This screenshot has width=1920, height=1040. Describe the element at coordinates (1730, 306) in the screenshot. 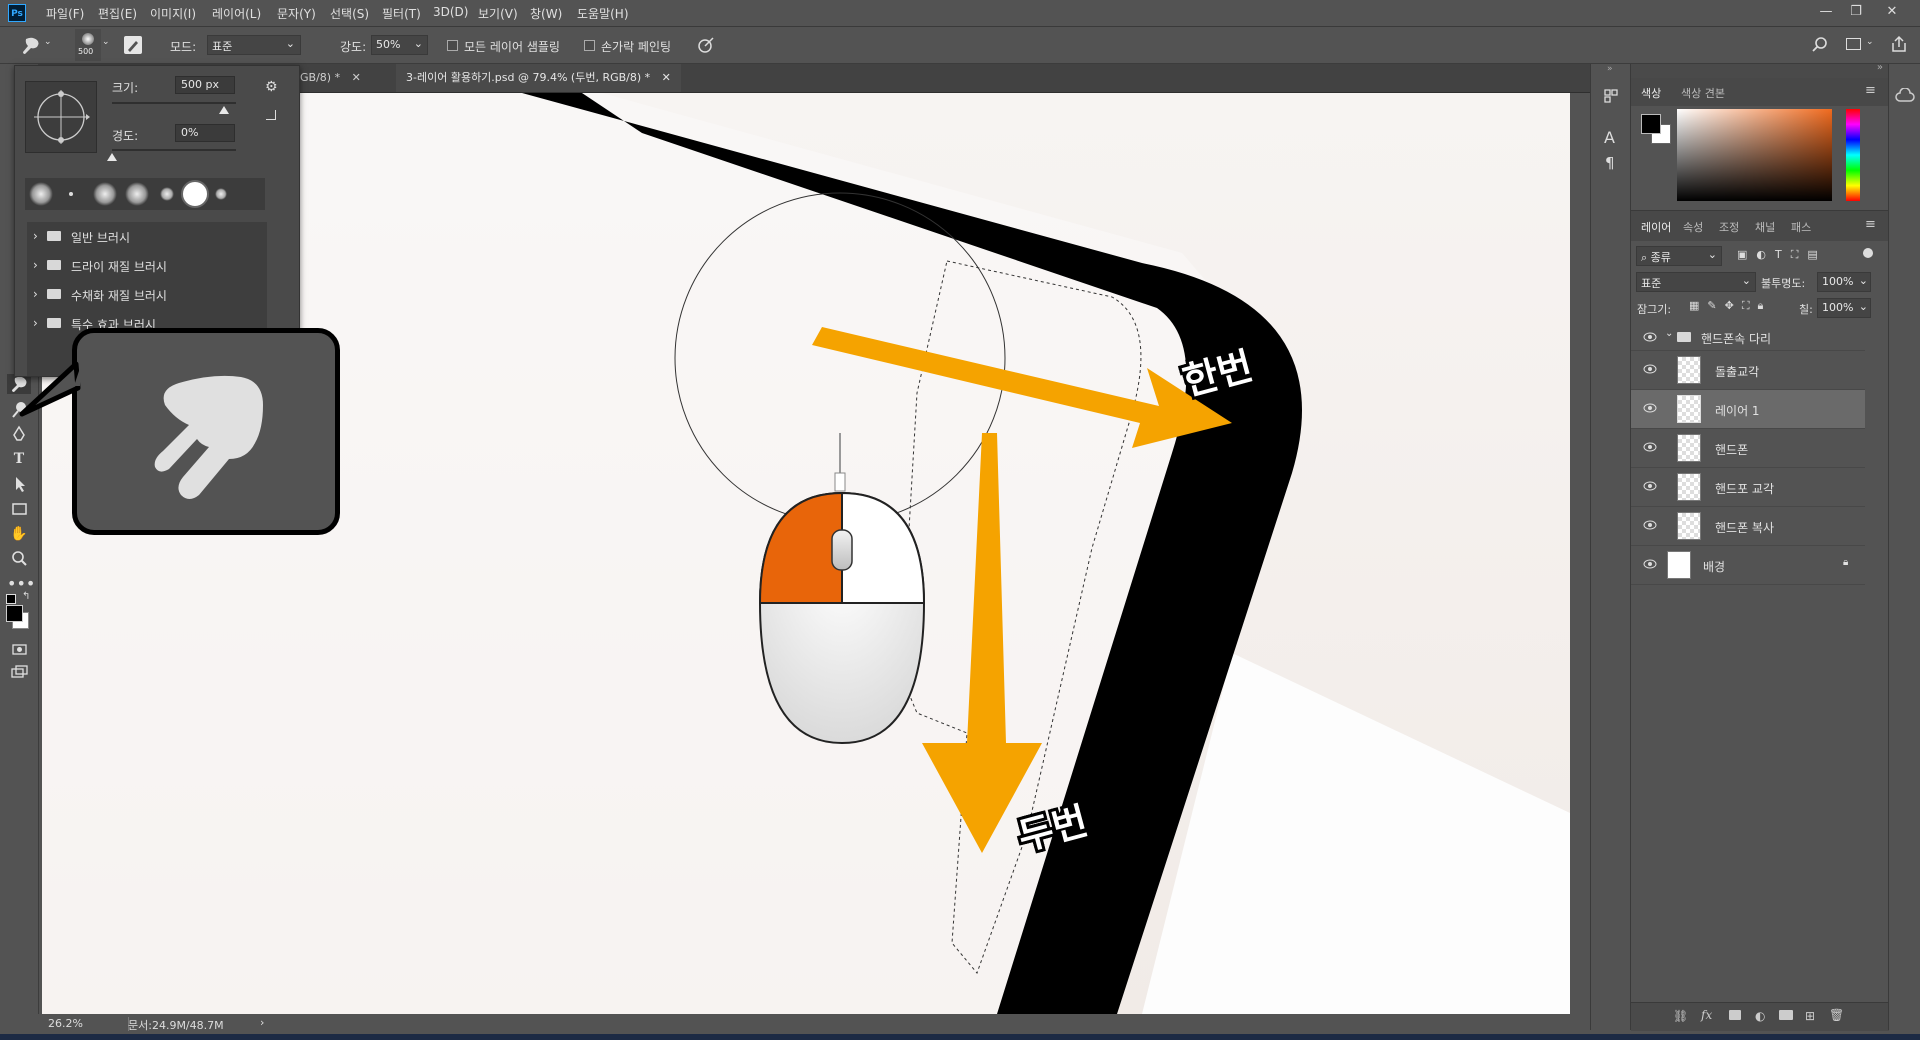

I see `lock-icons: ▦✎✥⛶🔒︎` at that location.